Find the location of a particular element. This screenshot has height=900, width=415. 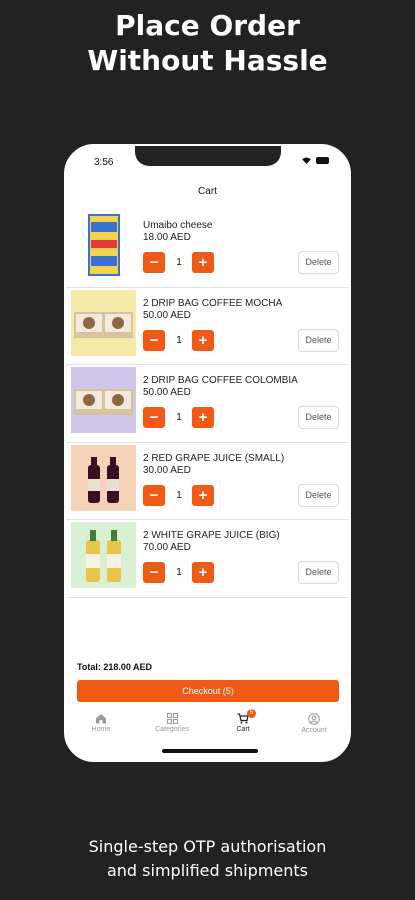

item-name: 2 RED GRAPE JUICE (SMALL) is located at coordinates (214, 458).